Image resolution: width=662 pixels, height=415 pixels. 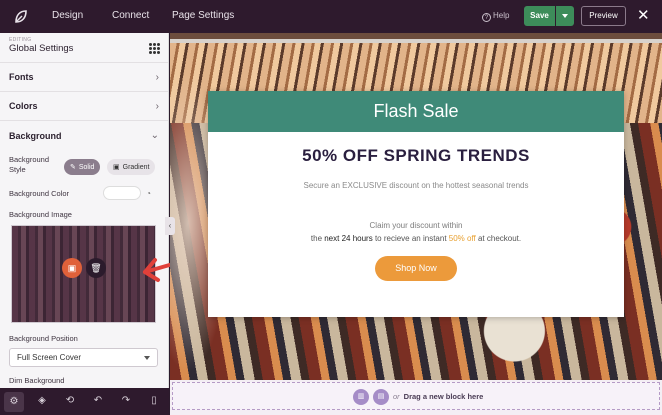 I want to click on bg-position-select: Full Screen Cover, so click(x=83, y=357).